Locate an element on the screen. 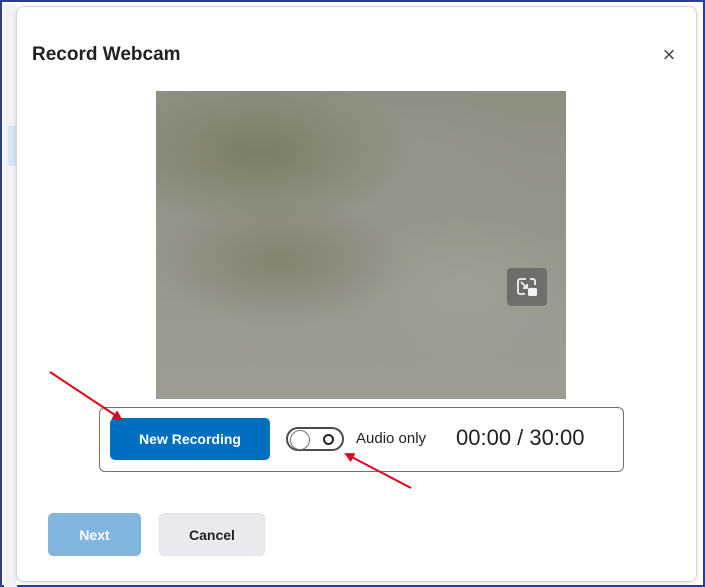 The height and width of the screenshot is (587, 705). toggle-off-icon is located at coordinates (328, 439).